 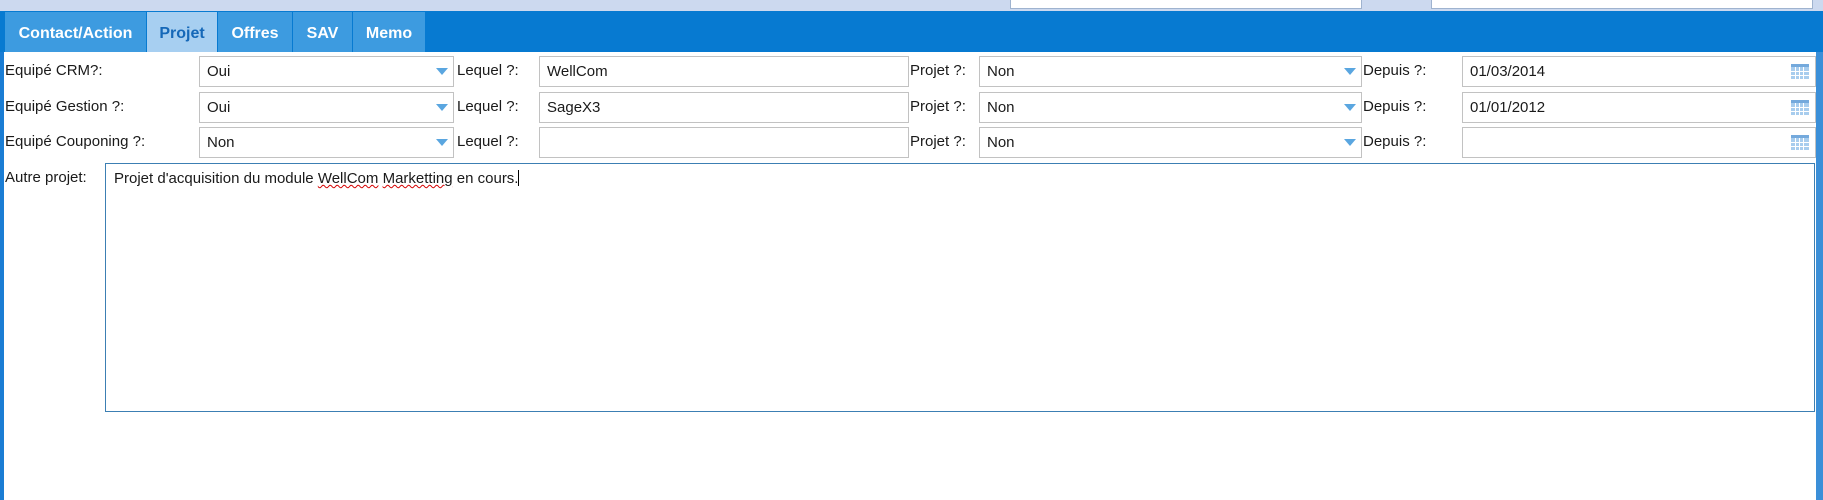 I want to click on equip-couponing-label: Equipé Couponing ?:, so click(x=75, y=141).